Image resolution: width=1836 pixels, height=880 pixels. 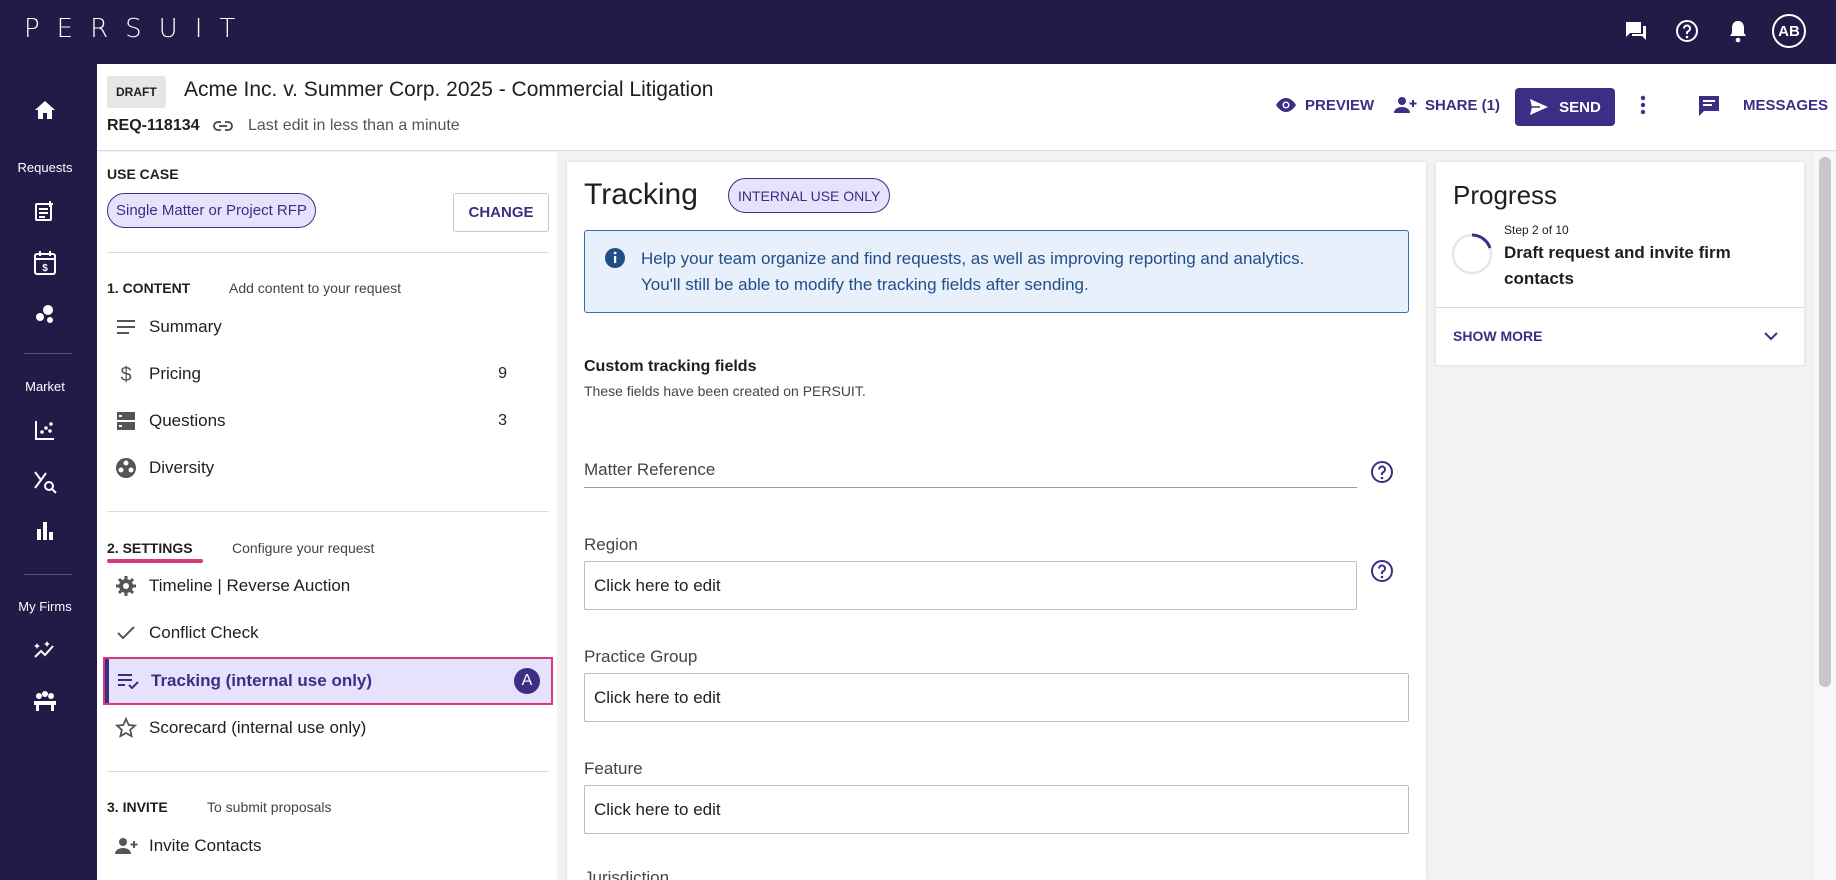 What do you see at coordinates (996, 809) in the screenshot?
I see `feature-field: Click here to edit` at bounding box center [996, 809].